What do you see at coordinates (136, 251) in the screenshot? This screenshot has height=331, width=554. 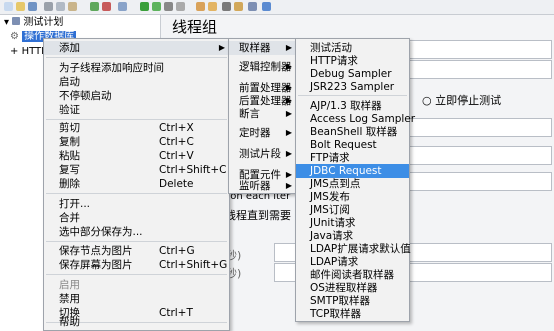 I see `menu-item-save-node-image: 保存节点为图片 Ctrl+G` at bounding box center [136, 251].